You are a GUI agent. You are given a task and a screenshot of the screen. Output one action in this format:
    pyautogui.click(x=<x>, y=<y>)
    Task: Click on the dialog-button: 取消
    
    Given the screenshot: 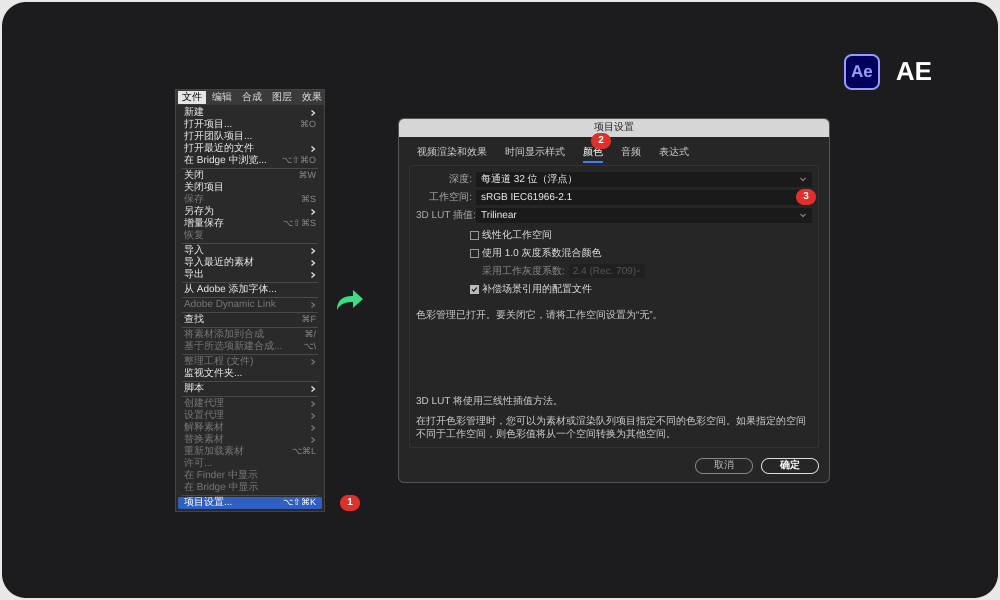 What is the action you would take?
    pyautogui.click(x=724, y=466)
    